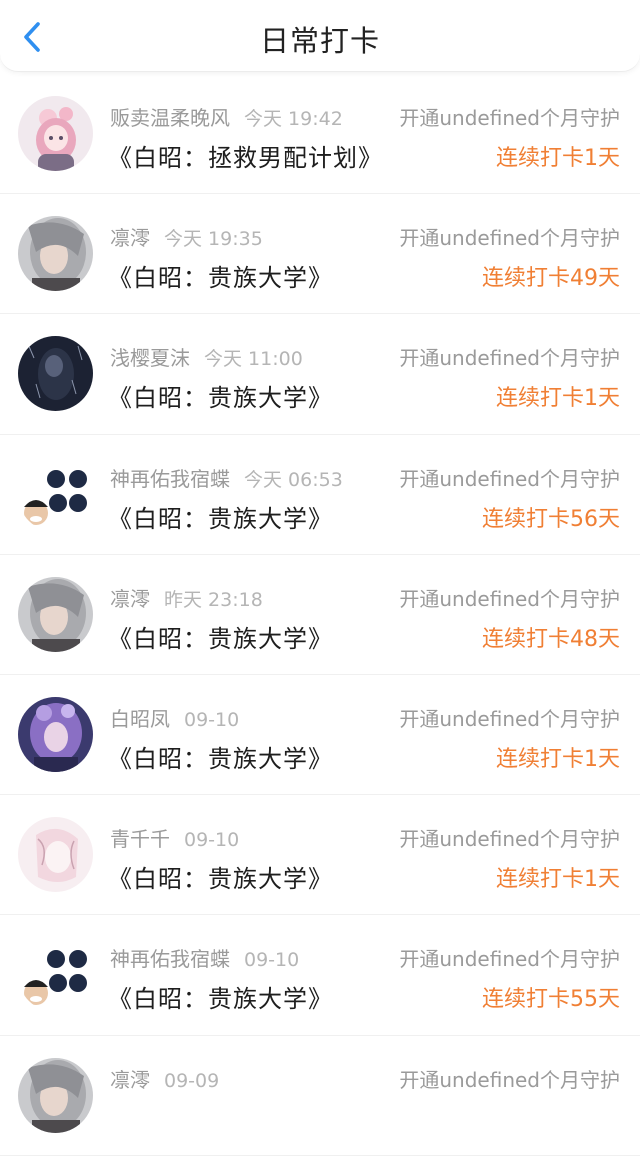 The height and width of the screenshot is (1156, 640). Describe the element at coordinates (551, 639) in the screenshot. I see `streak-count: 连续打卡48天` at that location.